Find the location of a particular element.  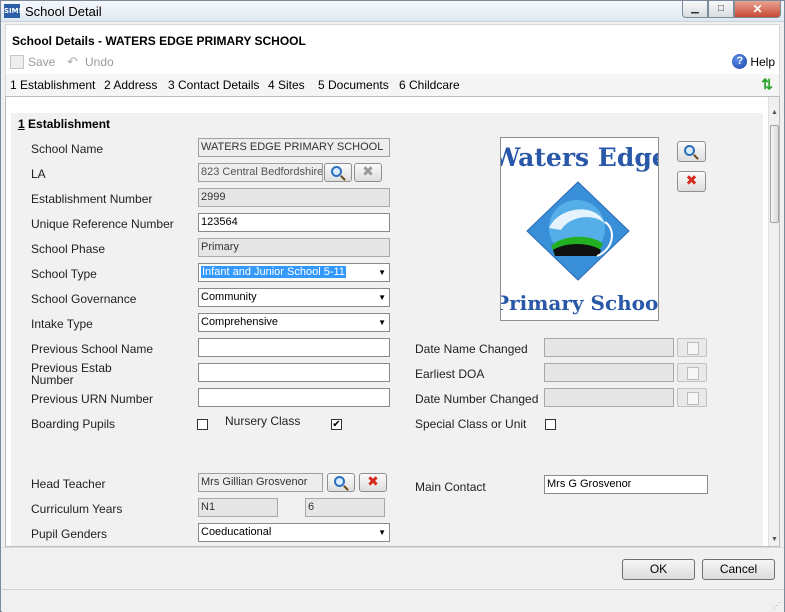

status-bar: ⋰ is located at coordinates (393, 600).